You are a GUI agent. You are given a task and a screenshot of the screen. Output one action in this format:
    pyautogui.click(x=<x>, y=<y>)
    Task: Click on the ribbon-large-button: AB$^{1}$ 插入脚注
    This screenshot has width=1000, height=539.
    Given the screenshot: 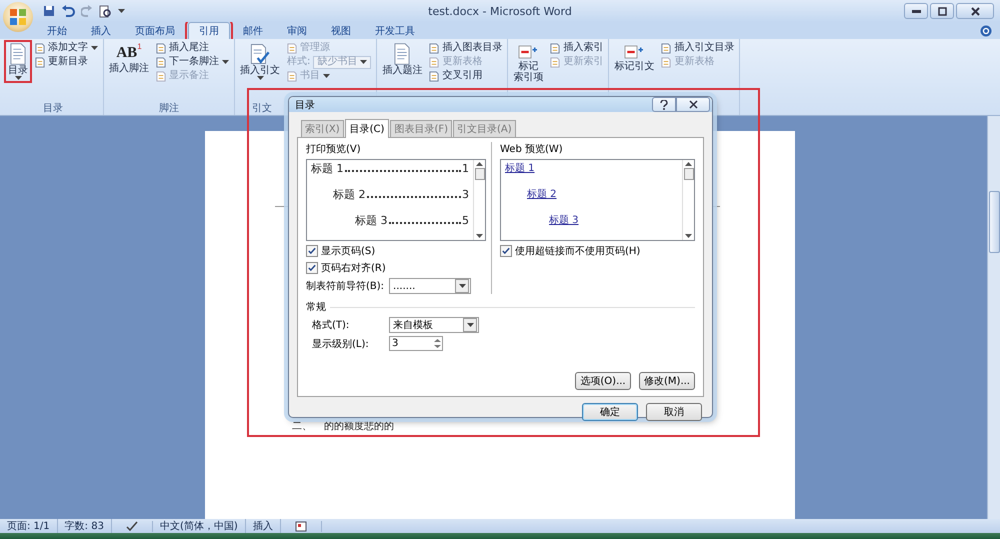 What is the action you would take?
    pyautogui.click(x=129, y=58)
    